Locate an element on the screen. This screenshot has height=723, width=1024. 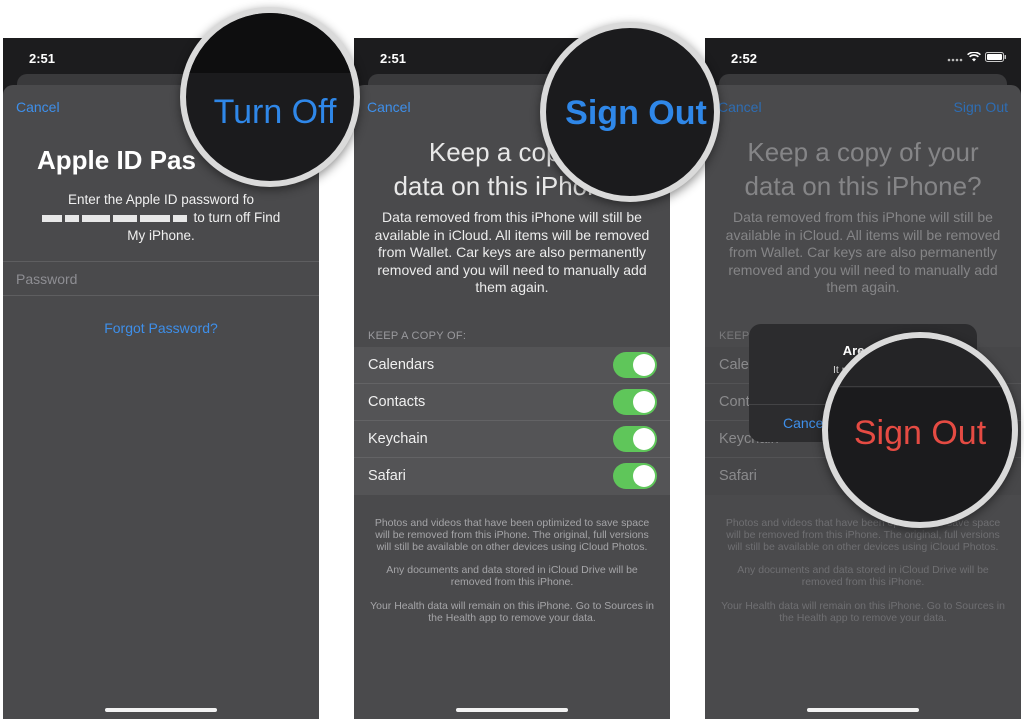
keep-copy-list: Calendars Contacts Keychain Safari is located at coordinates (512, 421).